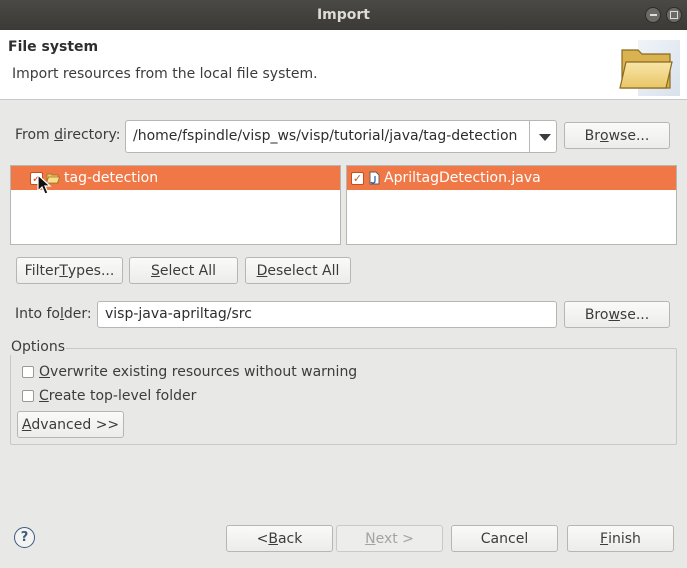  What do you see at coordinates (178, 314) in the screenshot?
I see `into-folder-value: visp-java-apriltag/src` at bounding box center [178, 314].